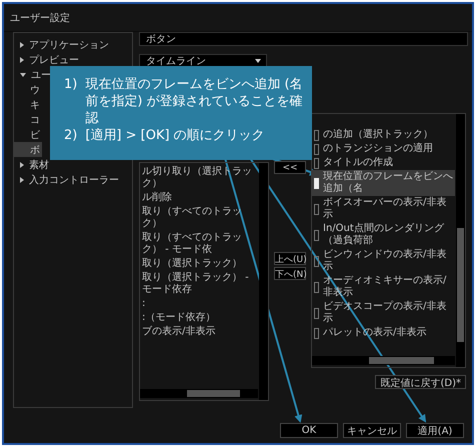 The width and height of the screenshot is (476, 446). Describe the element at coordinates (71, 135) in the screenshot. I see `step-number: 2)` at that location.